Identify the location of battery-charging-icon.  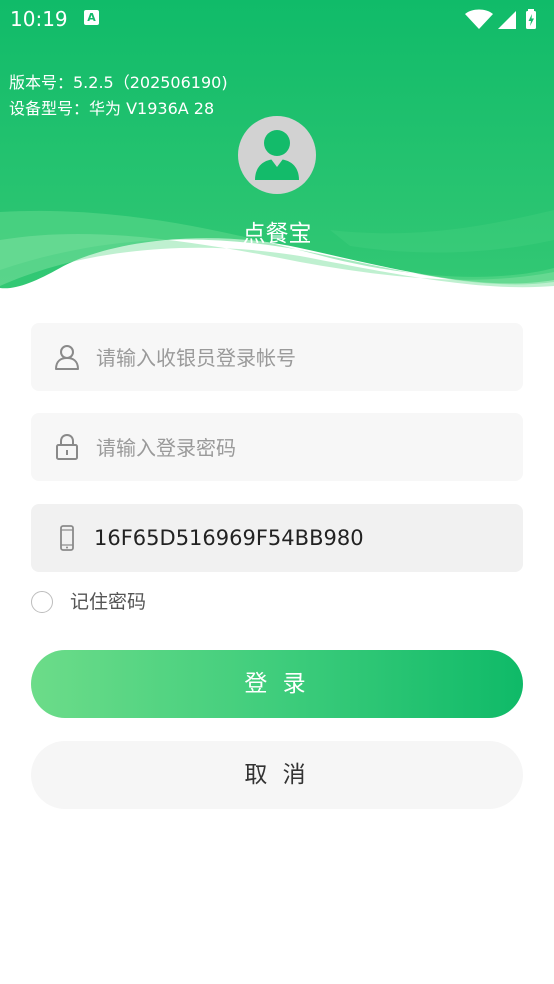
(531, 19).